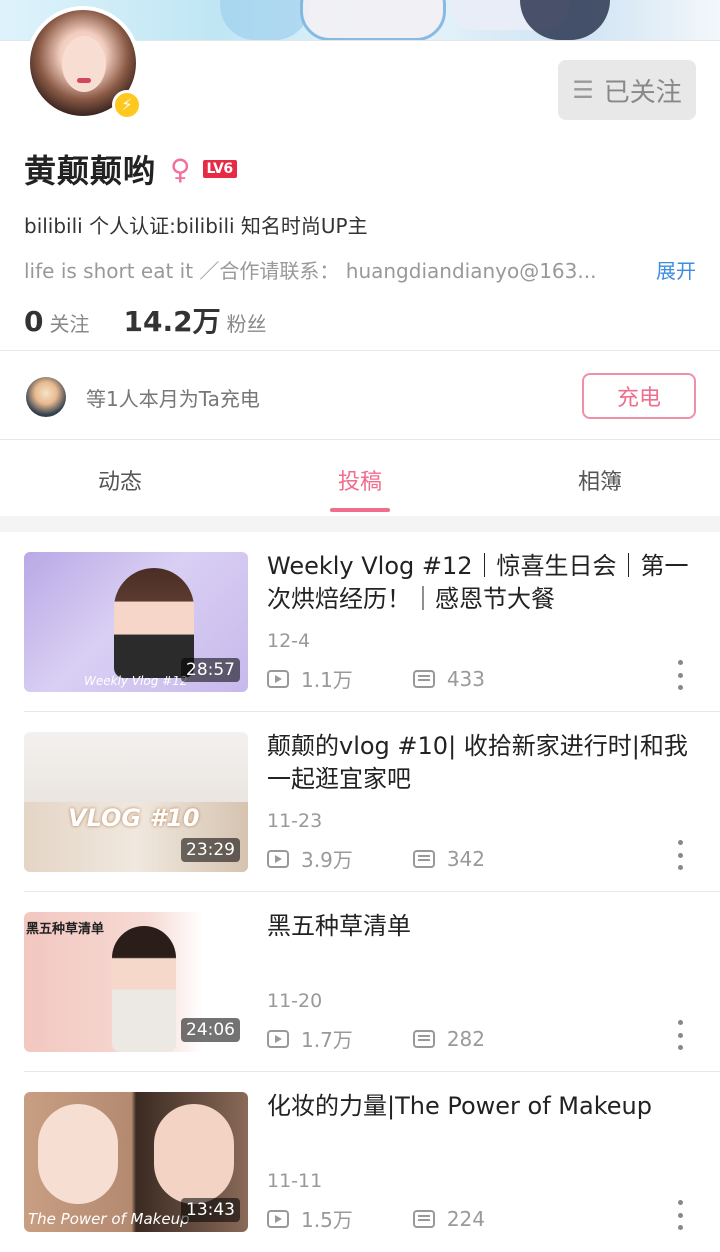  I want to click on section-gap, so click(360, 524).